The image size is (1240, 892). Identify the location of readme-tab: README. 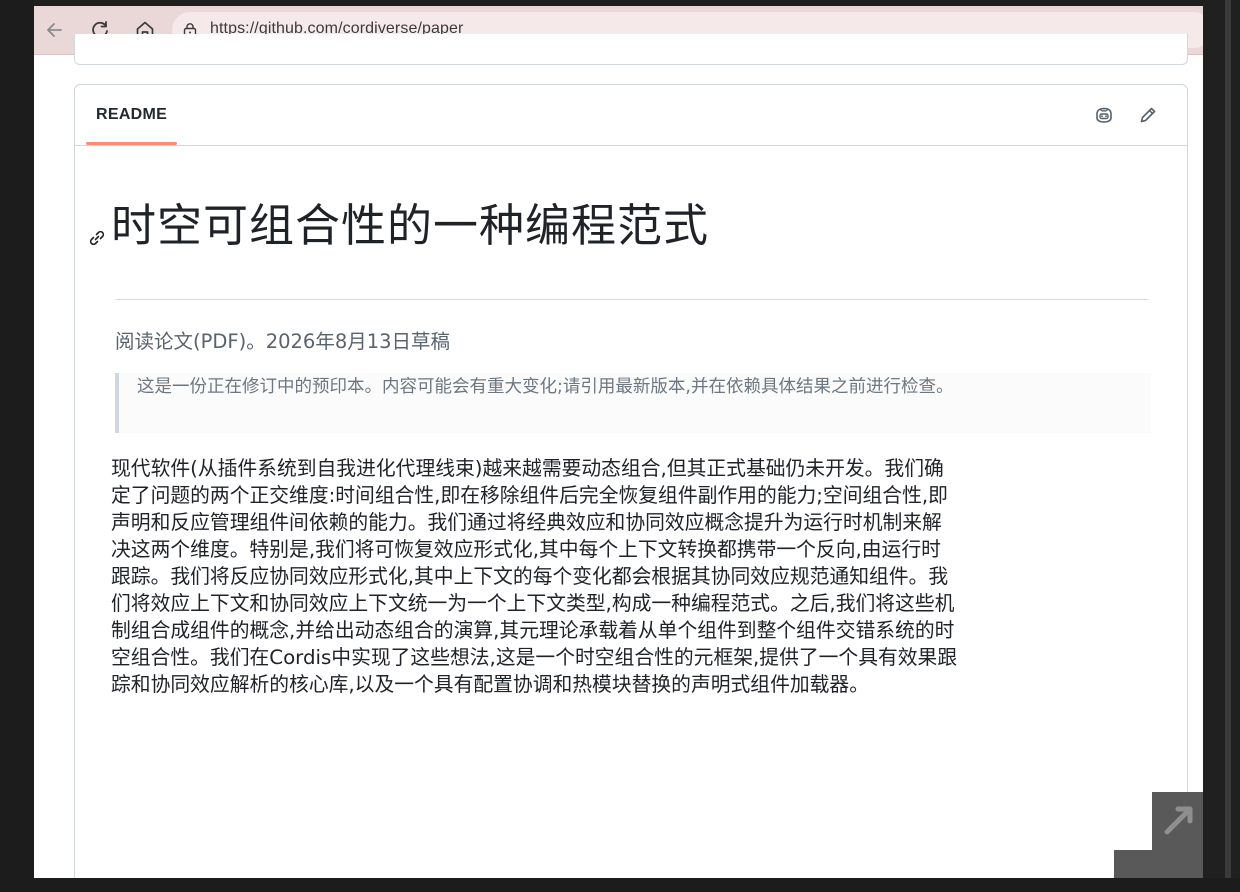
(131, 115).